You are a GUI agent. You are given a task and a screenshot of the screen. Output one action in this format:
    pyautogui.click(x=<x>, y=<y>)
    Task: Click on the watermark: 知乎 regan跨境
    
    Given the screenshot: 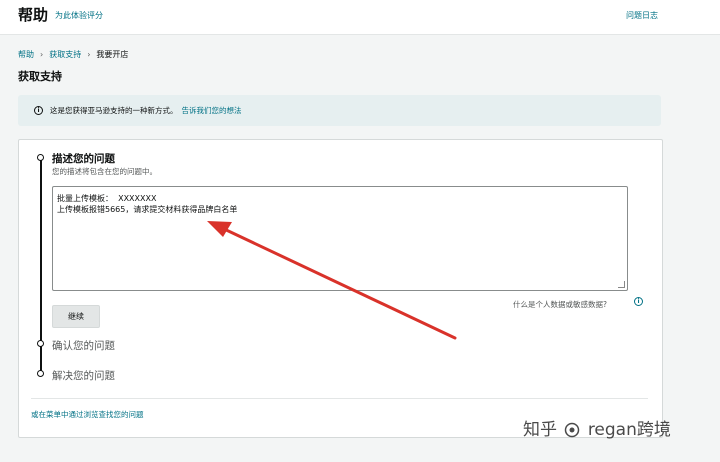 What is the action you would take?
    pyautogui.click(x=597, y=427)
    